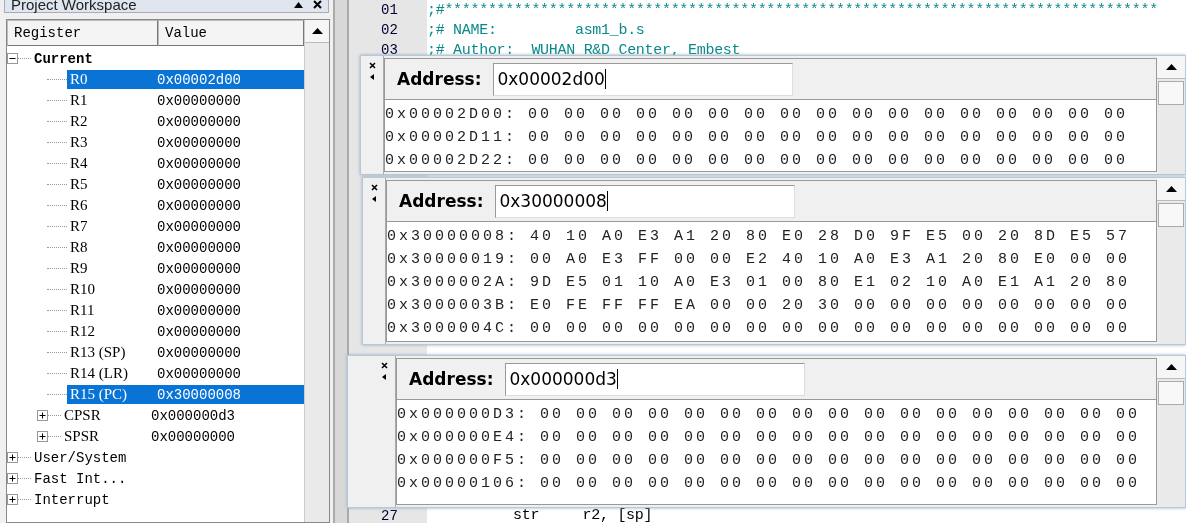 This screenshot has width=1186, height=523. What do you see at coordinates (454, 305) in the screenshot?
I see `memory-address: 0x3000003B:` at bounding box center [454, 305].